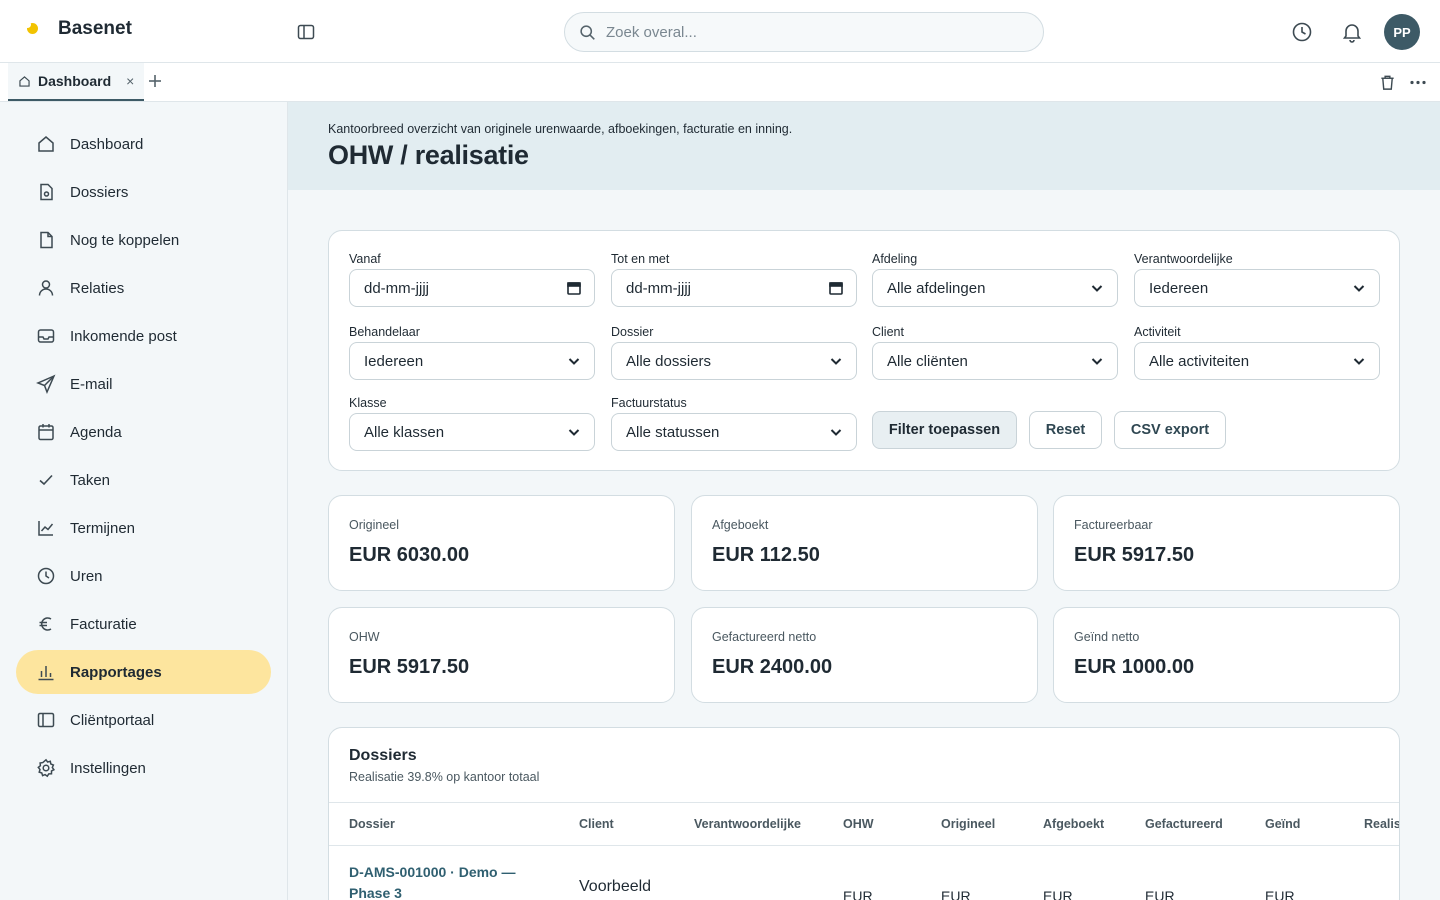 The image size is (1440, 900). Describe the element at coordinates (24, 81) in the screenshot. I see `home-icon` at that location.